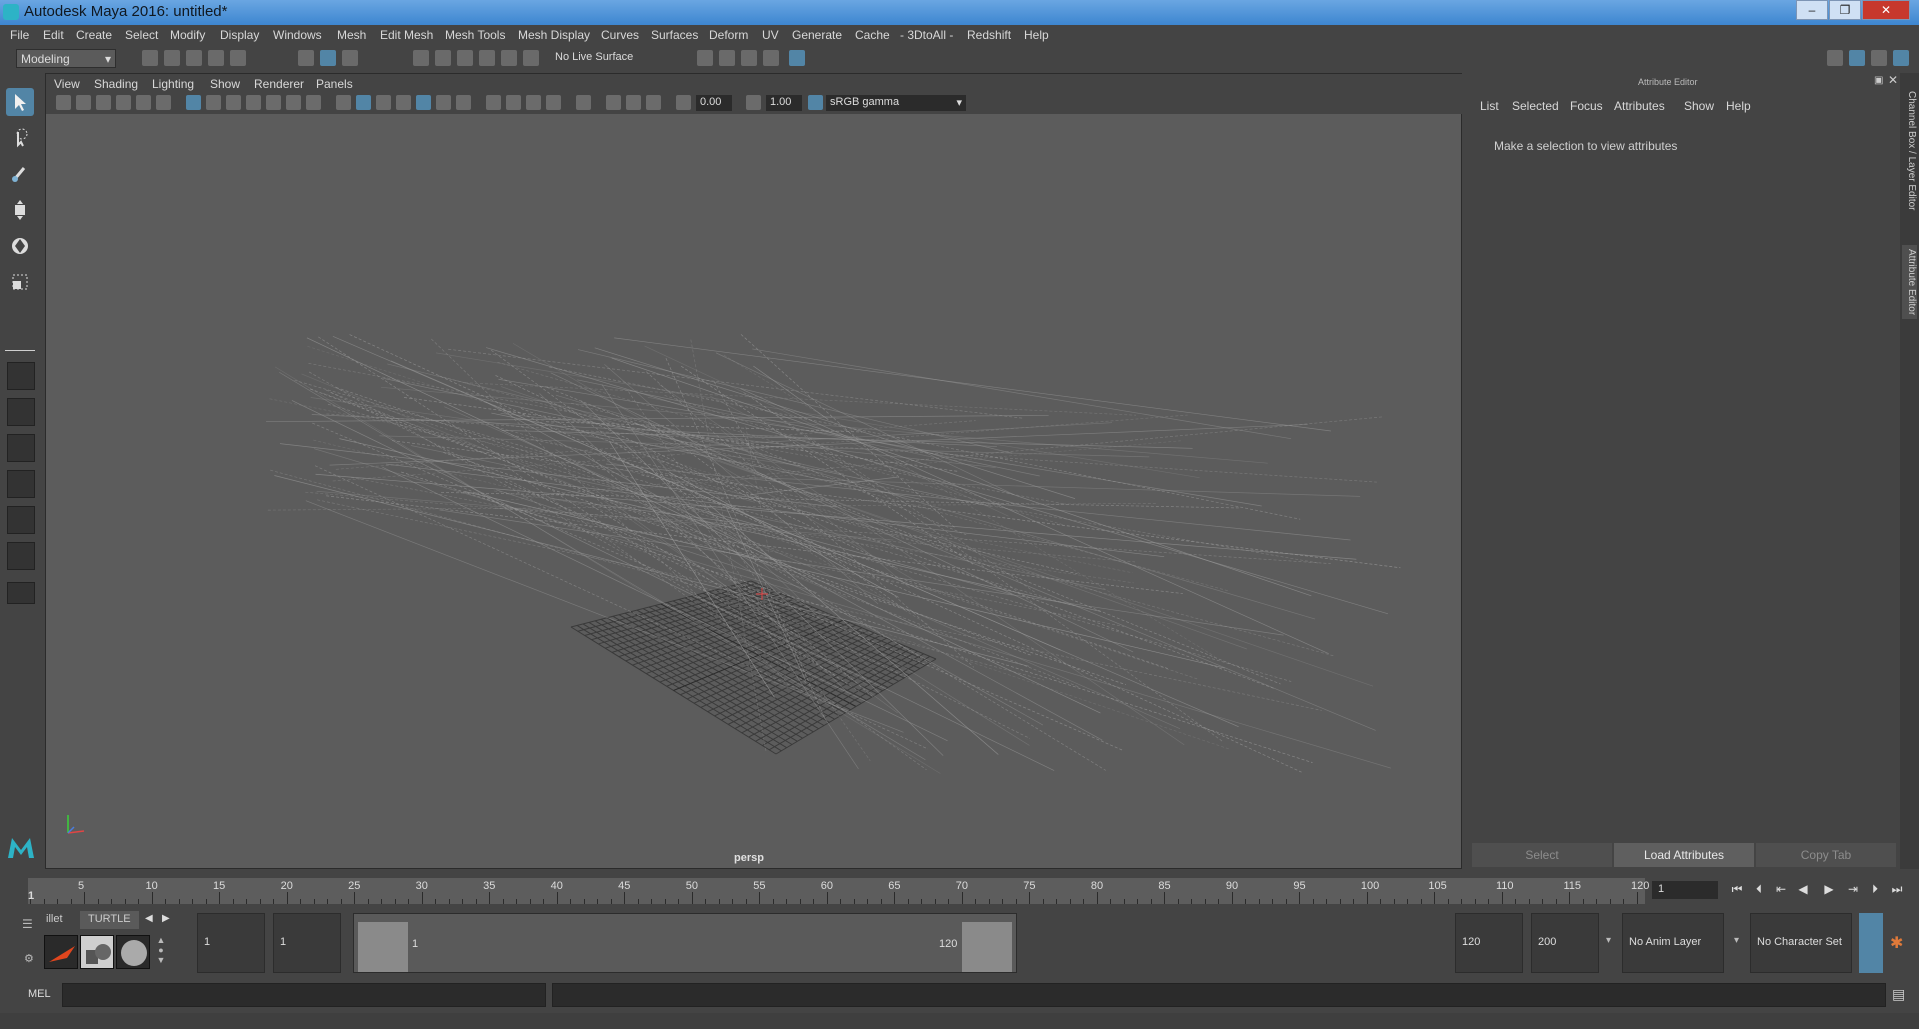 This screenshot has width=1919, height=1029. I want to click on turtle-sphere-icon, so click(133, 952).